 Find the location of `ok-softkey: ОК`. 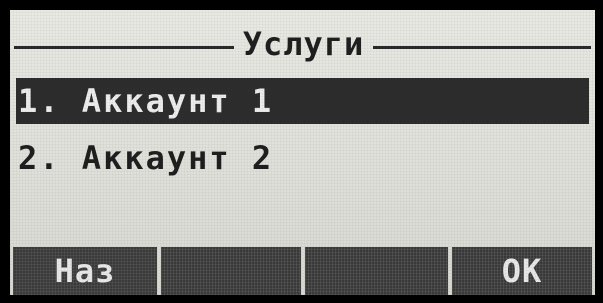

ok-softkey: ОК is located at coordinates (522, 271).